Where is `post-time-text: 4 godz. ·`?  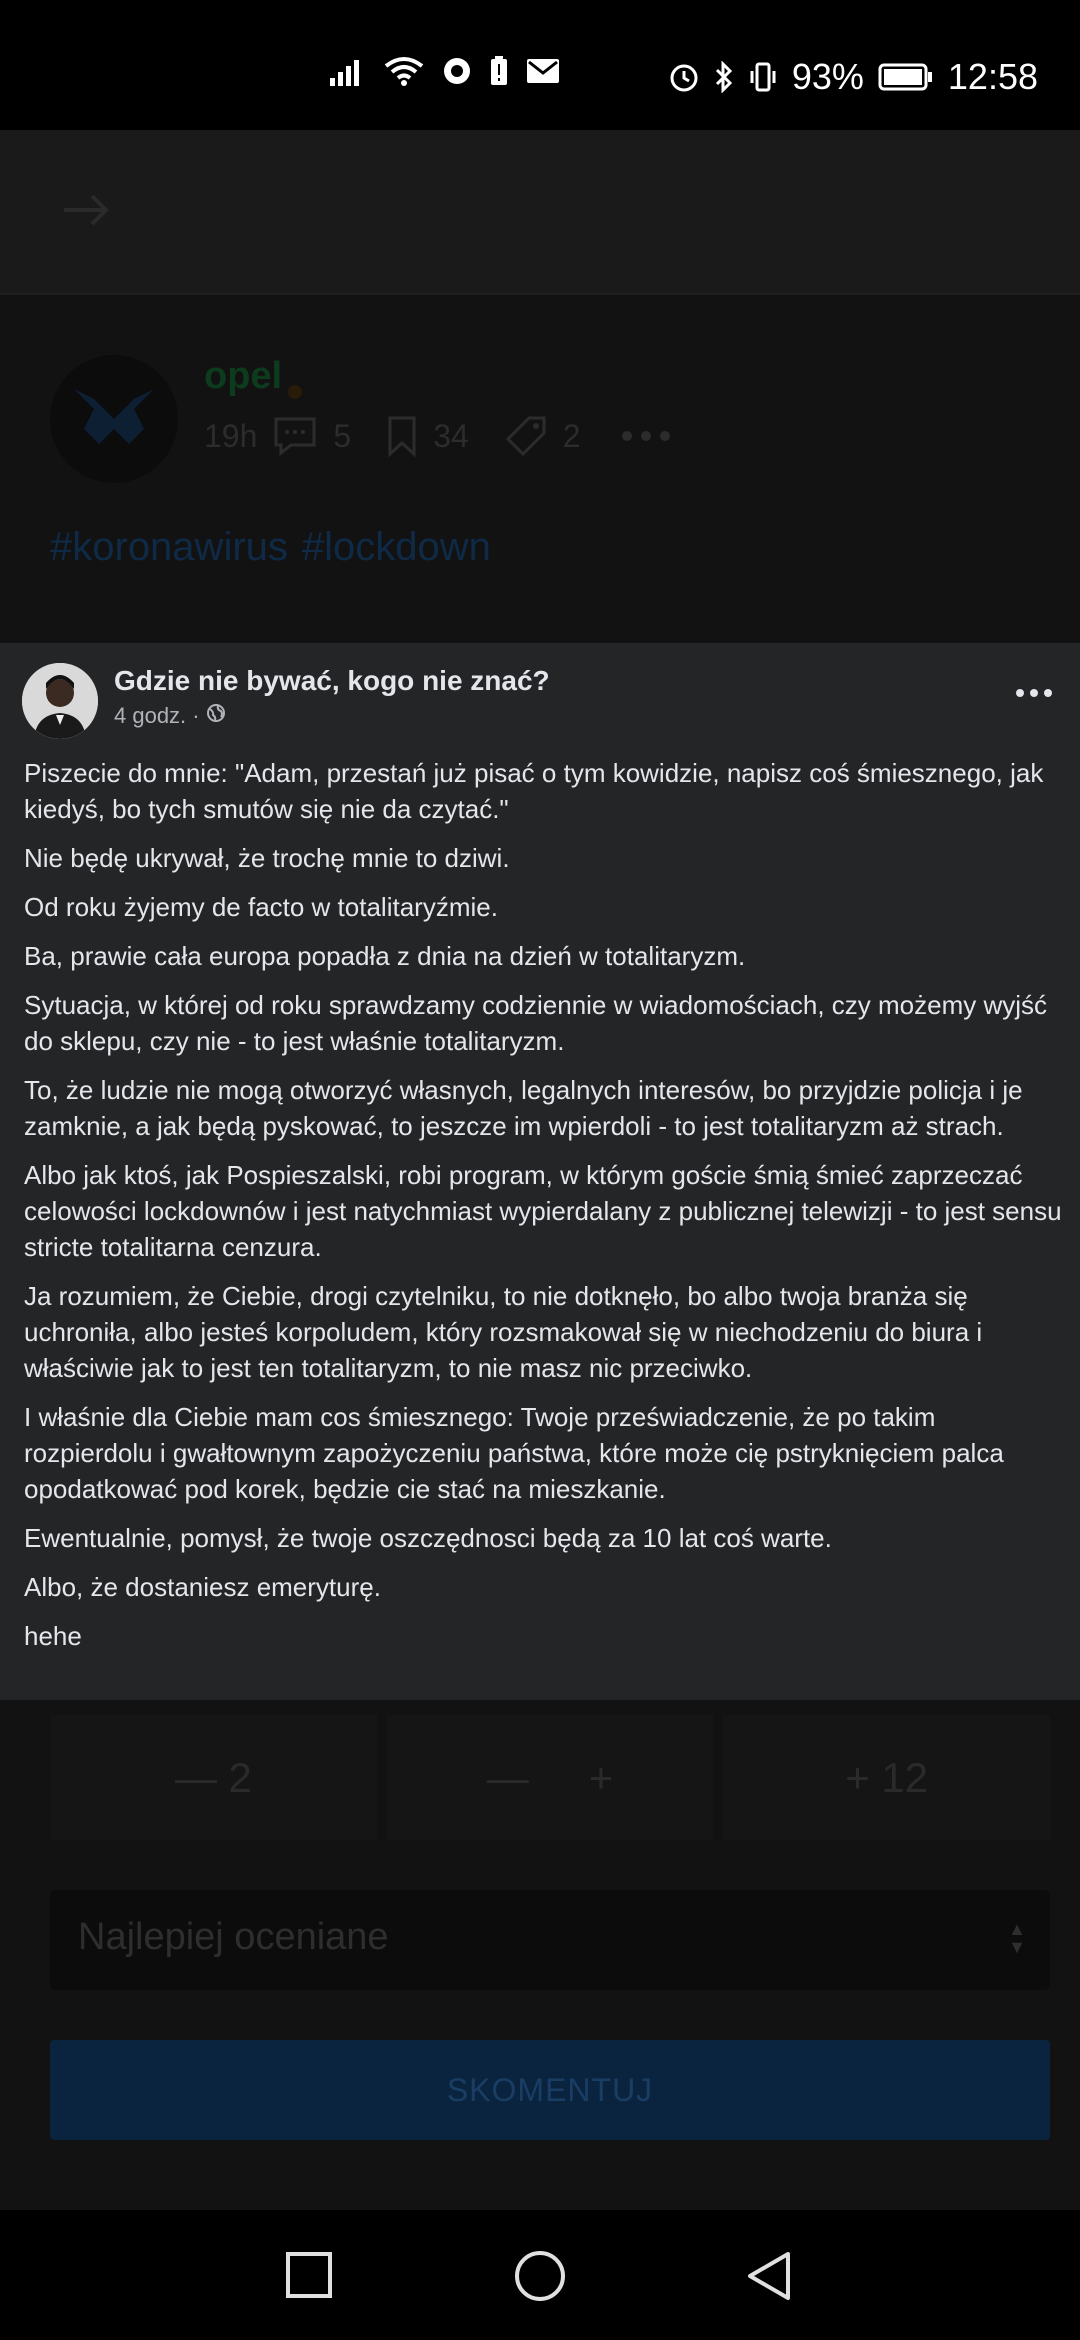
post-time-text: 4 godz. · is located at coordinates (157, 715).